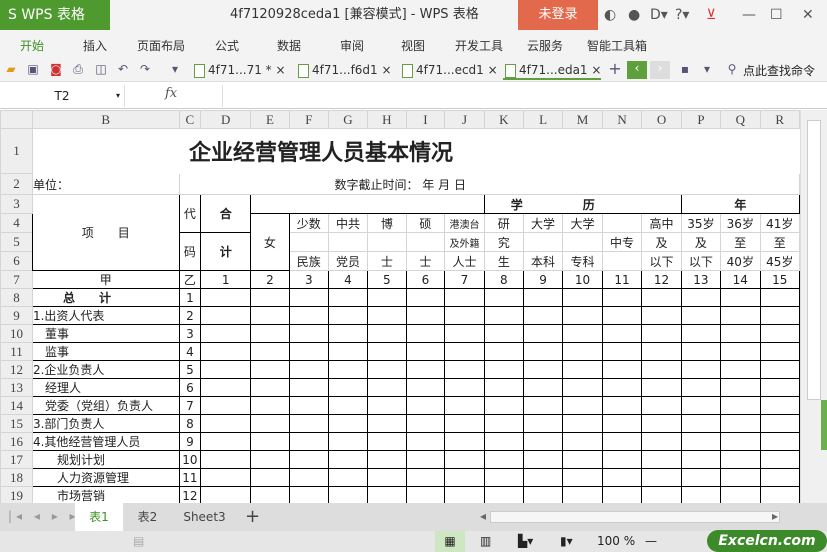 The height and width of the screenshot is (552, 827). I want to click on header-cell: 以下, so click(661, 261).